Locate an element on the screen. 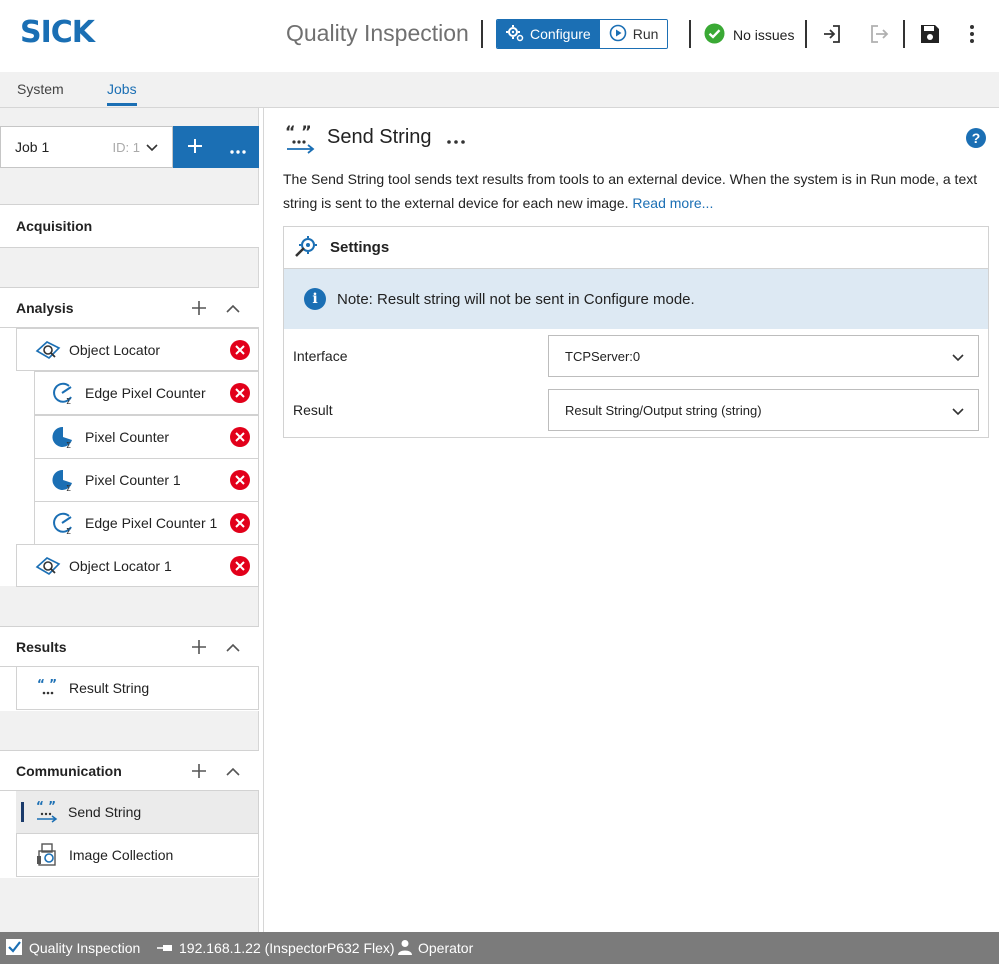 This screenshot has width=999, height=964. tool-label: Object Locator is located at coordinates (115, 349).